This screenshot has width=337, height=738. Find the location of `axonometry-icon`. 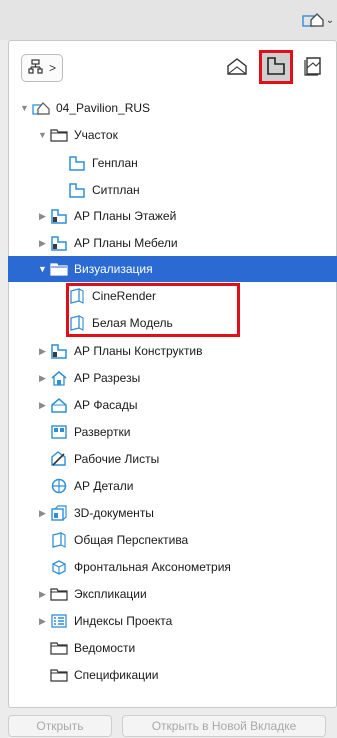

axonometry-icon is located at coordinates (59, 567).